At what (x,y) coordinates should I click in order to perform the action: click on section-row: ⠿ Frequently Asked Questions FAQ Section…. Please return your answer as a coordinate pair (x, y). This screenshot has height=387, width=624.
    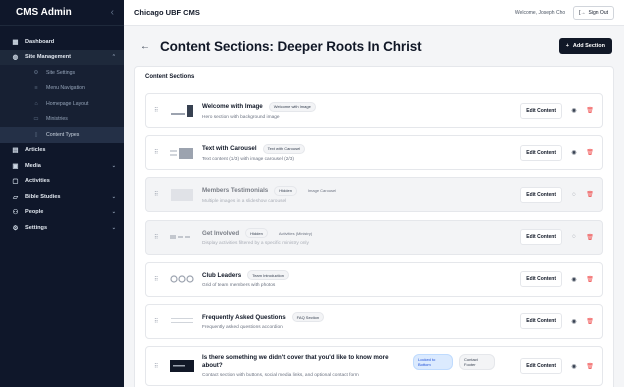
    Looking at the image, I should click on (374, 321).